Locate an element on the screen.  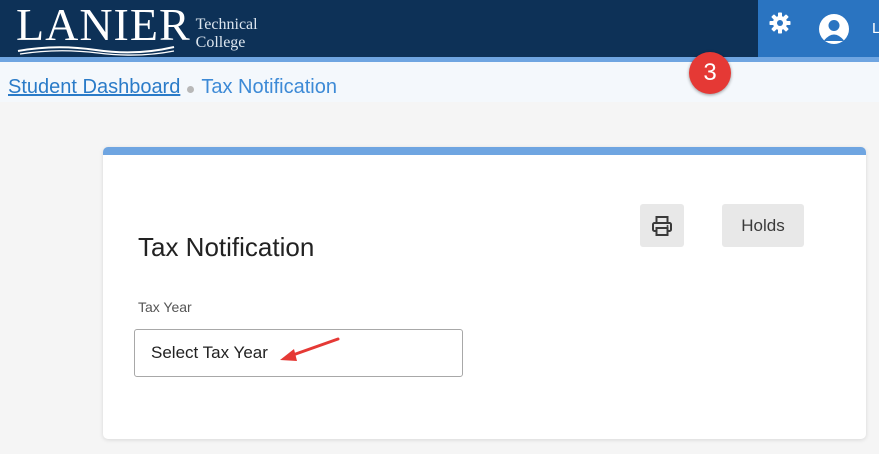
logo-swoosh-icon is located at coordinates (96, 51).